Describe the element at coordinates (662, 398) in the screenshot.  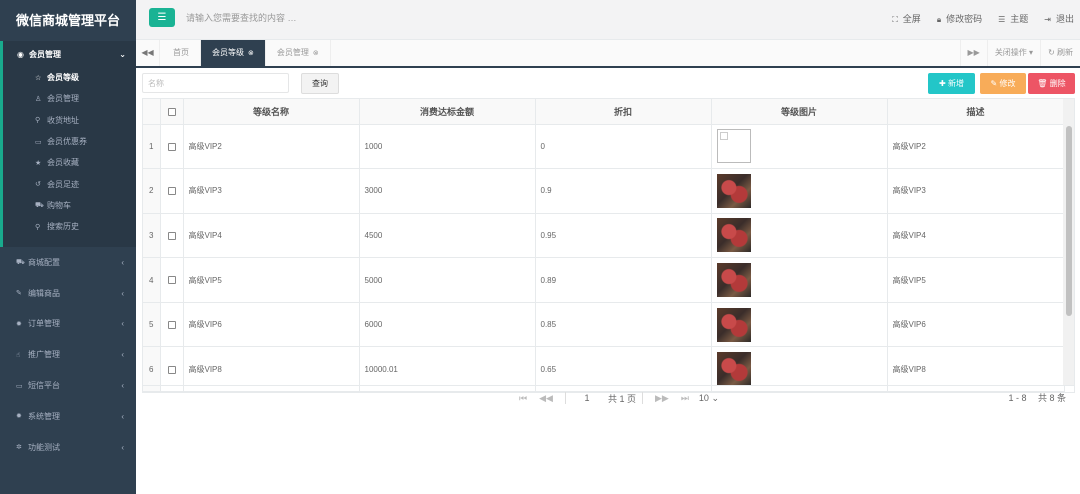
I see `next-page-button: ▶▶` at that location.